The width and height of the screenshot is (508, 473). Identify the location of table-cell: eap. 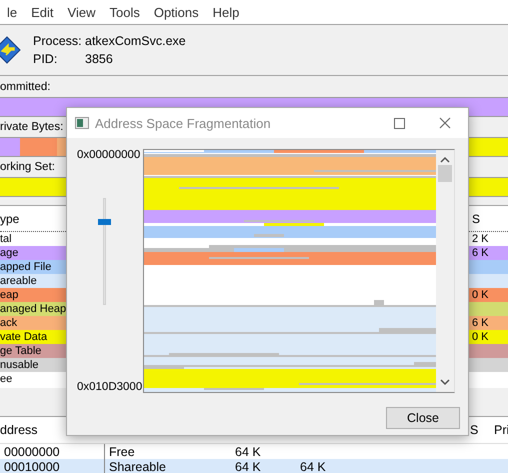
(9, 295).